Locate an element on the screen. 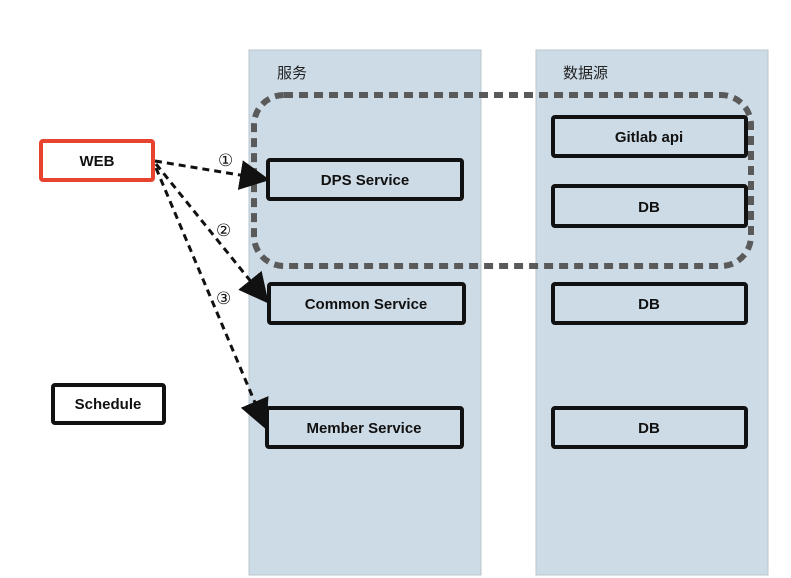 Image resolution: width=791 pixels, height=578 pixels. edge-web-dps: ① is located at coordinates (212, 170).